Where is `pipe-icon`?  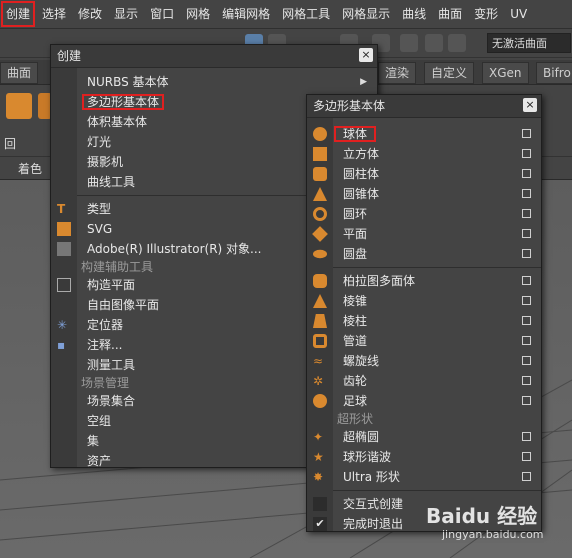 pipe-icon is located at coordinates (320, 341).